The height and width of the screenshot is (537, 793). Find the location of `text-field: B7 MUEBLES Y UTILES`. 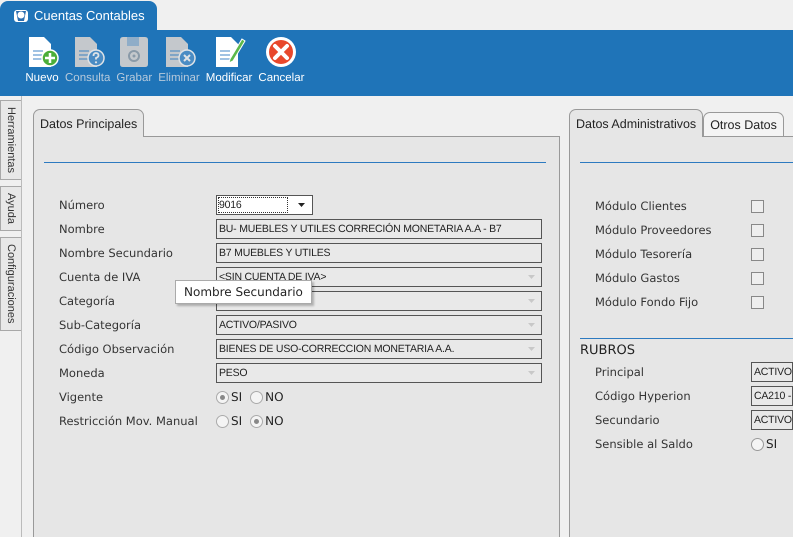

text-field: B7 MUEBLES Y UTILES is located at coordinates (379, 253).